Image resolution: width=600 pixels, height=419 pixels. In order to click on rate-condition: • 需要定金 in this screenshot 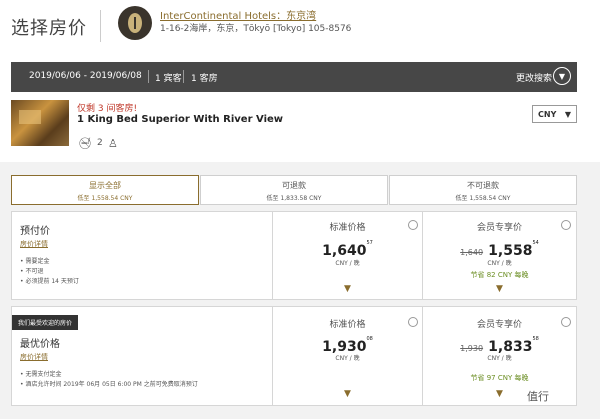, I will do `click(35, 261)`.